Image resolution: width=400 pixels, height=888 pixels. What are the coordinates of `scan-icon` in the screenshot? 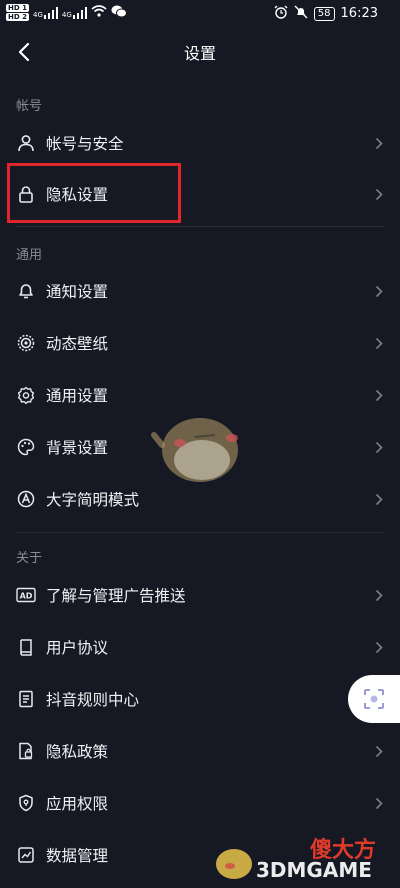 It's located at (374, 699).